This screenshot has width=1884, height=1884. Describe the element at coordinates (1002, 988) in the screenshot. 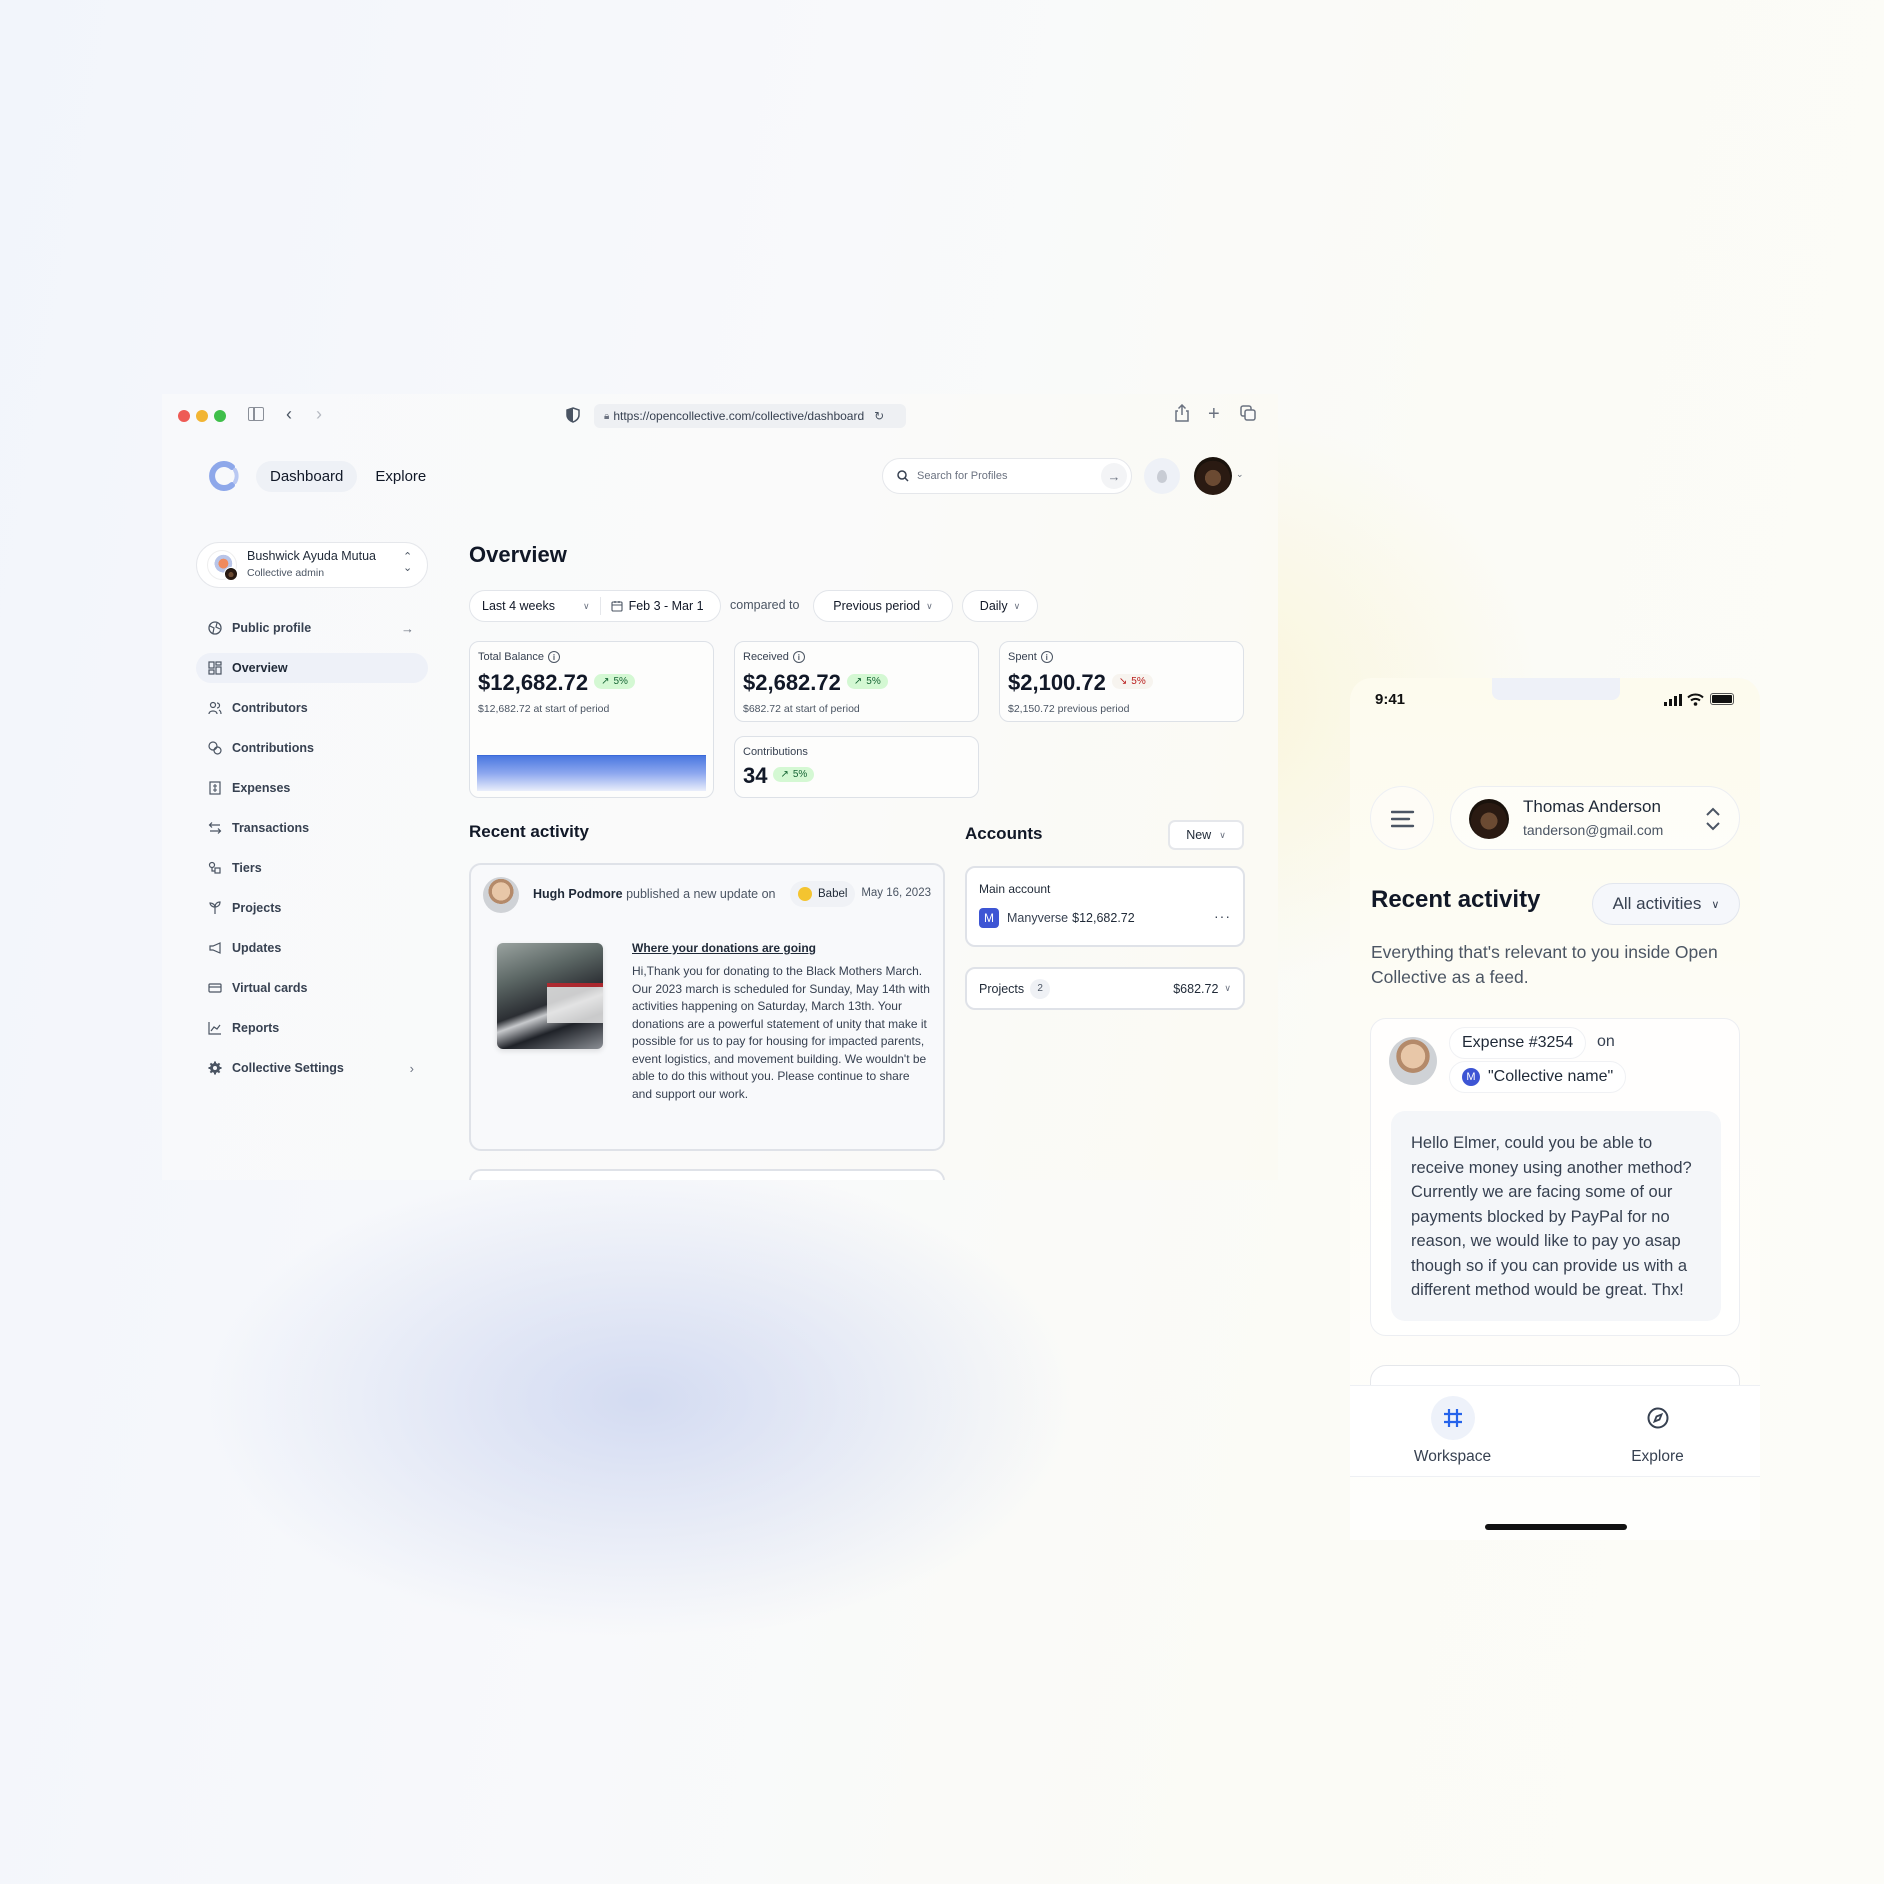

I see `projects-label: Projects` at that location.